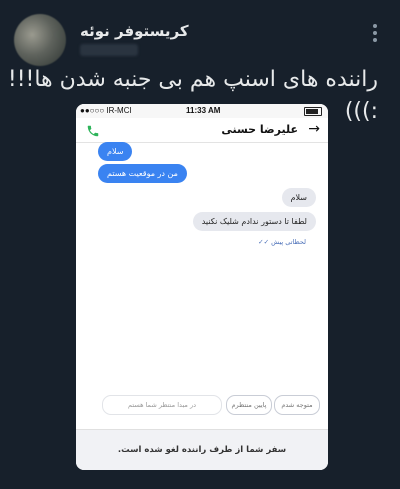 The height and width of the screenshot is (489, 400). What do you see at coordinates (288, 242) in the screenshot?
I see `delivery-time: لحظاتی پیش` at bounding box center [288, 242].